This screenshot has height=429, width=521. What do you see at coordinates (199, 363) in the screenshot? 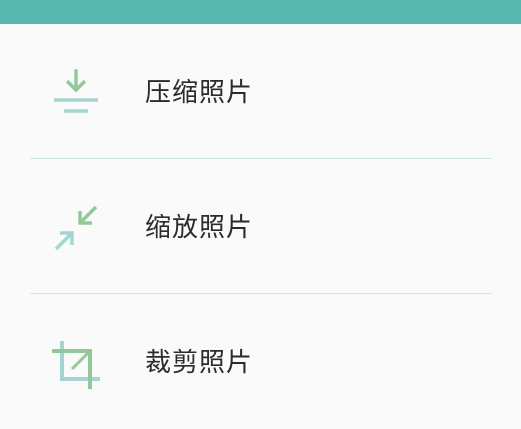
I see `menu-item-label: 裁剪照片` at bounding box center [199, 363].